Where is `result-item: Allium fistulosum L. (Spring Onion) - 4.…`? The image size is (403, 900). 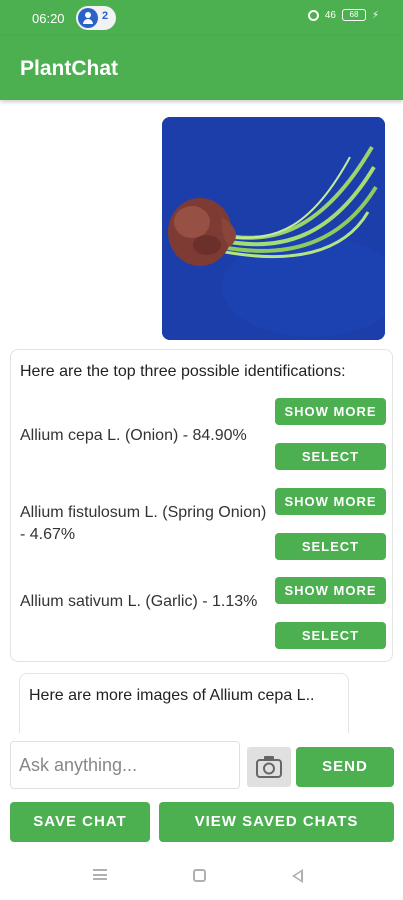
result-item: Allium fistulosum L. (Spring Onion) - 4.… is located at coordinates (202, 526).